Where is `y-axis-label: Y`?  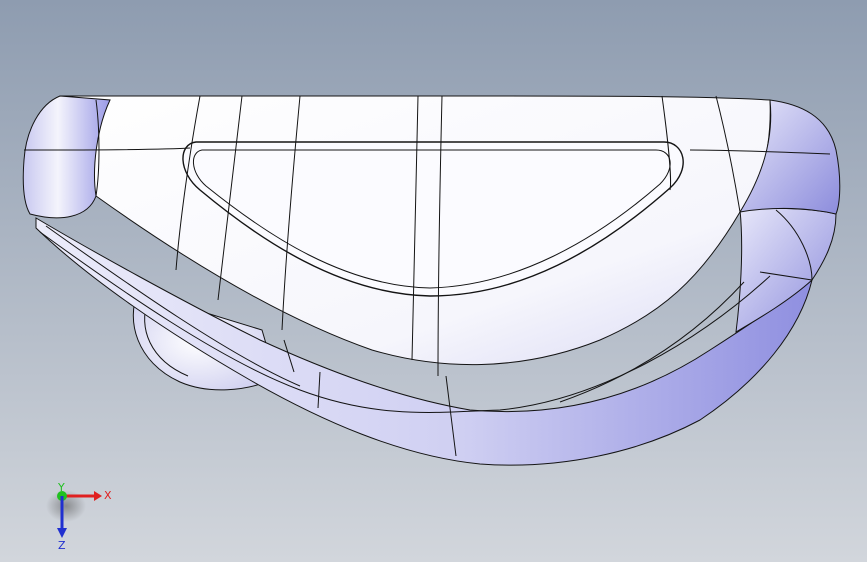 y-axis-label: Y is located at coordinates (61, 487).